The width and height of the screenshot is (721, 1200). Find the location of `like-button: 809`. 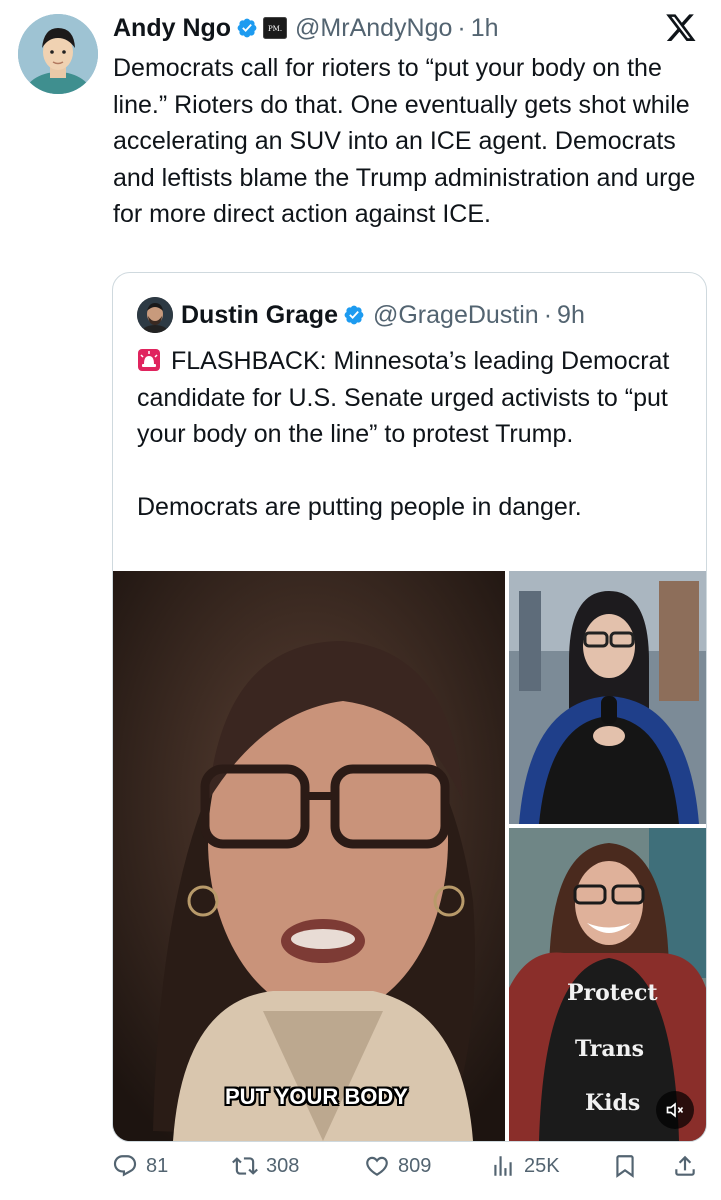

like-button: 809 is located at coordinates (397, 1166).